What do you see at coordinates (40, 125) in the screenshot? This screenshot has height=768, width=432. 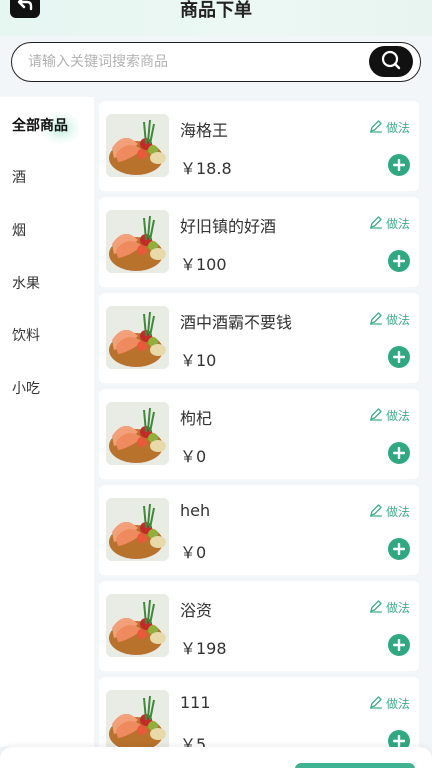 I see `category-all: 全部商品` at bounding box center [40, 125].